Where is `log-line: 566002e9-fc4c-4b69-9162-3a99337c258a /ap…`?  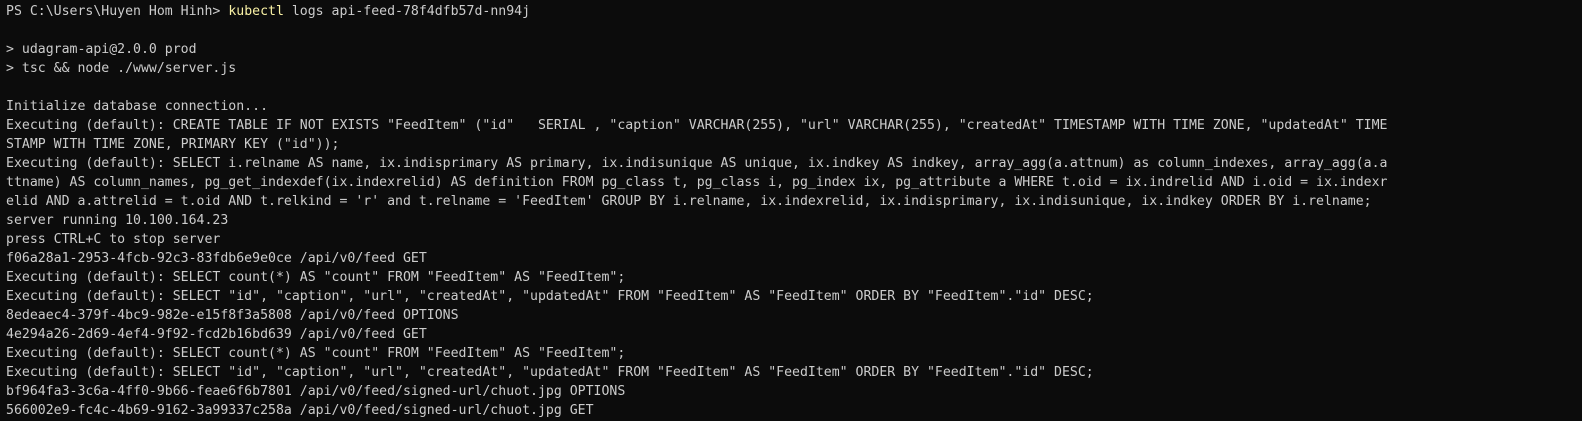
log-line: 566002e9-fc4c-4b69-9162-3a99337c258a /ap… is located at coordinates (300, 410).